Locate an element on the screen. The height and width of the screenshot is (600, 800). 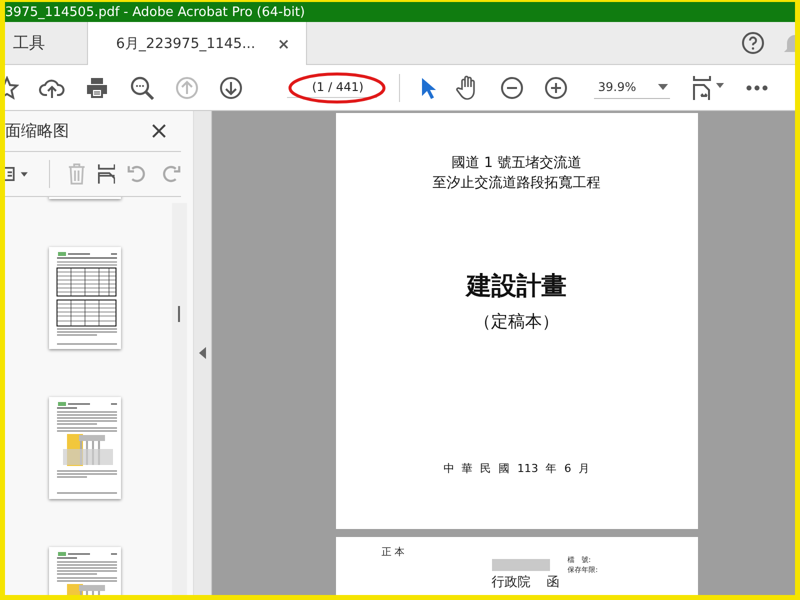
page-fit-icon is located at coordinates (709, 87).